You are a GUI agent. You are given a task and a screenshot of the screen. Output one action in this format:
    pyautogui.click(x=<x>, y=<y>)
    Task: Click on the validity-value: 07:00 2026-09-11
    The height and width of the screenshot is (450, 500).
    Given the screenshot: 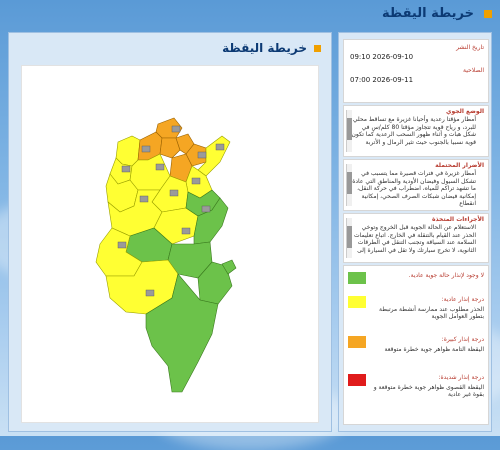 What is the action you would take?
    pyautogui.click(x=382, y=80)
    